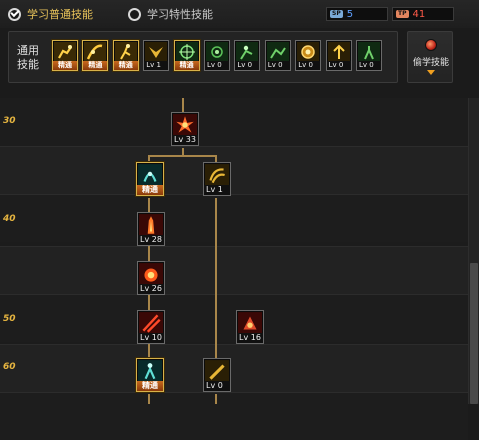  Describe the element at coordinates (9, 367) in the screenshot. I see `level-label-60: 60` at that location.